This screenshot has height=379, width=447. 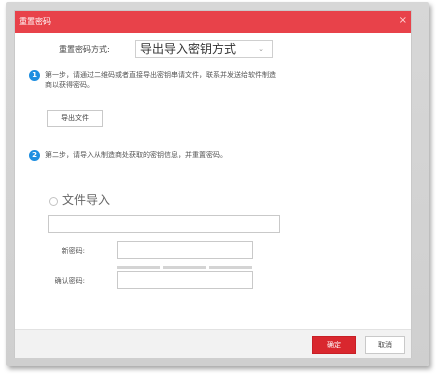 I want to click on reset-method-select: 导出导入密钥方式 ⌄, so click(x=204, y=49).